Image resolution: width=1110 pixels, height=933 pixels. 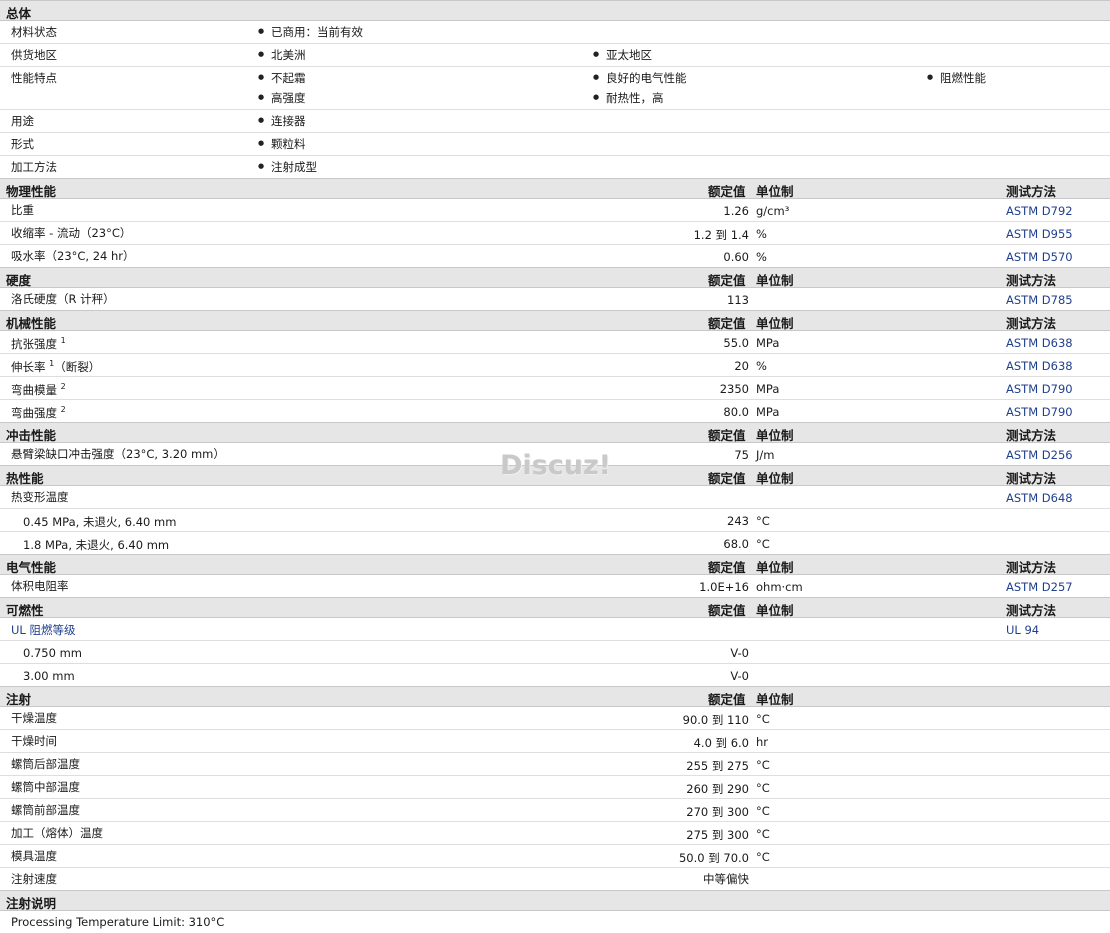 What do you see at coordinates (34, 32) in the screenshot?
I see `row-label: 材料状态` at bounding box center [34, 32].